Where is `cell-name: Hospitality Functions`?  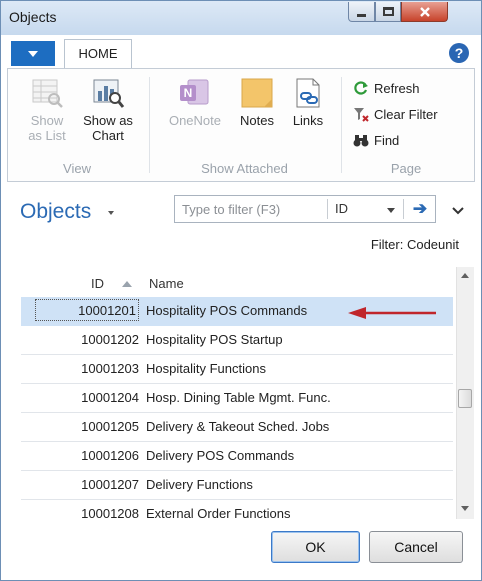 cell-name: Hospitality Functions is located at coordinates (206, 368).